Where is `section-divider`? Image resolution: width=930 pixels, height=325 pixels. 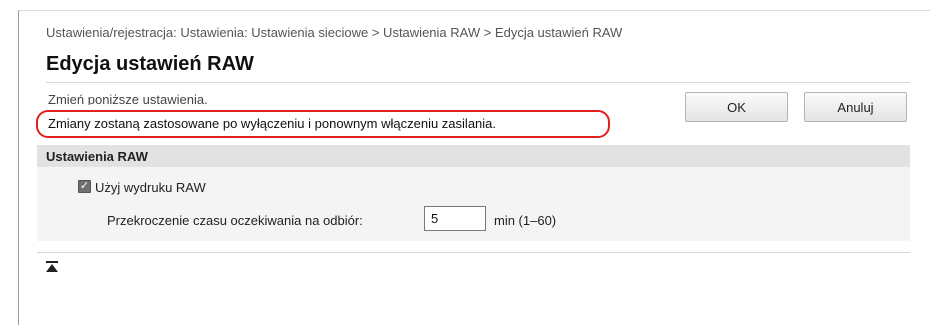
section-divider is located at coordinates (473, 252).